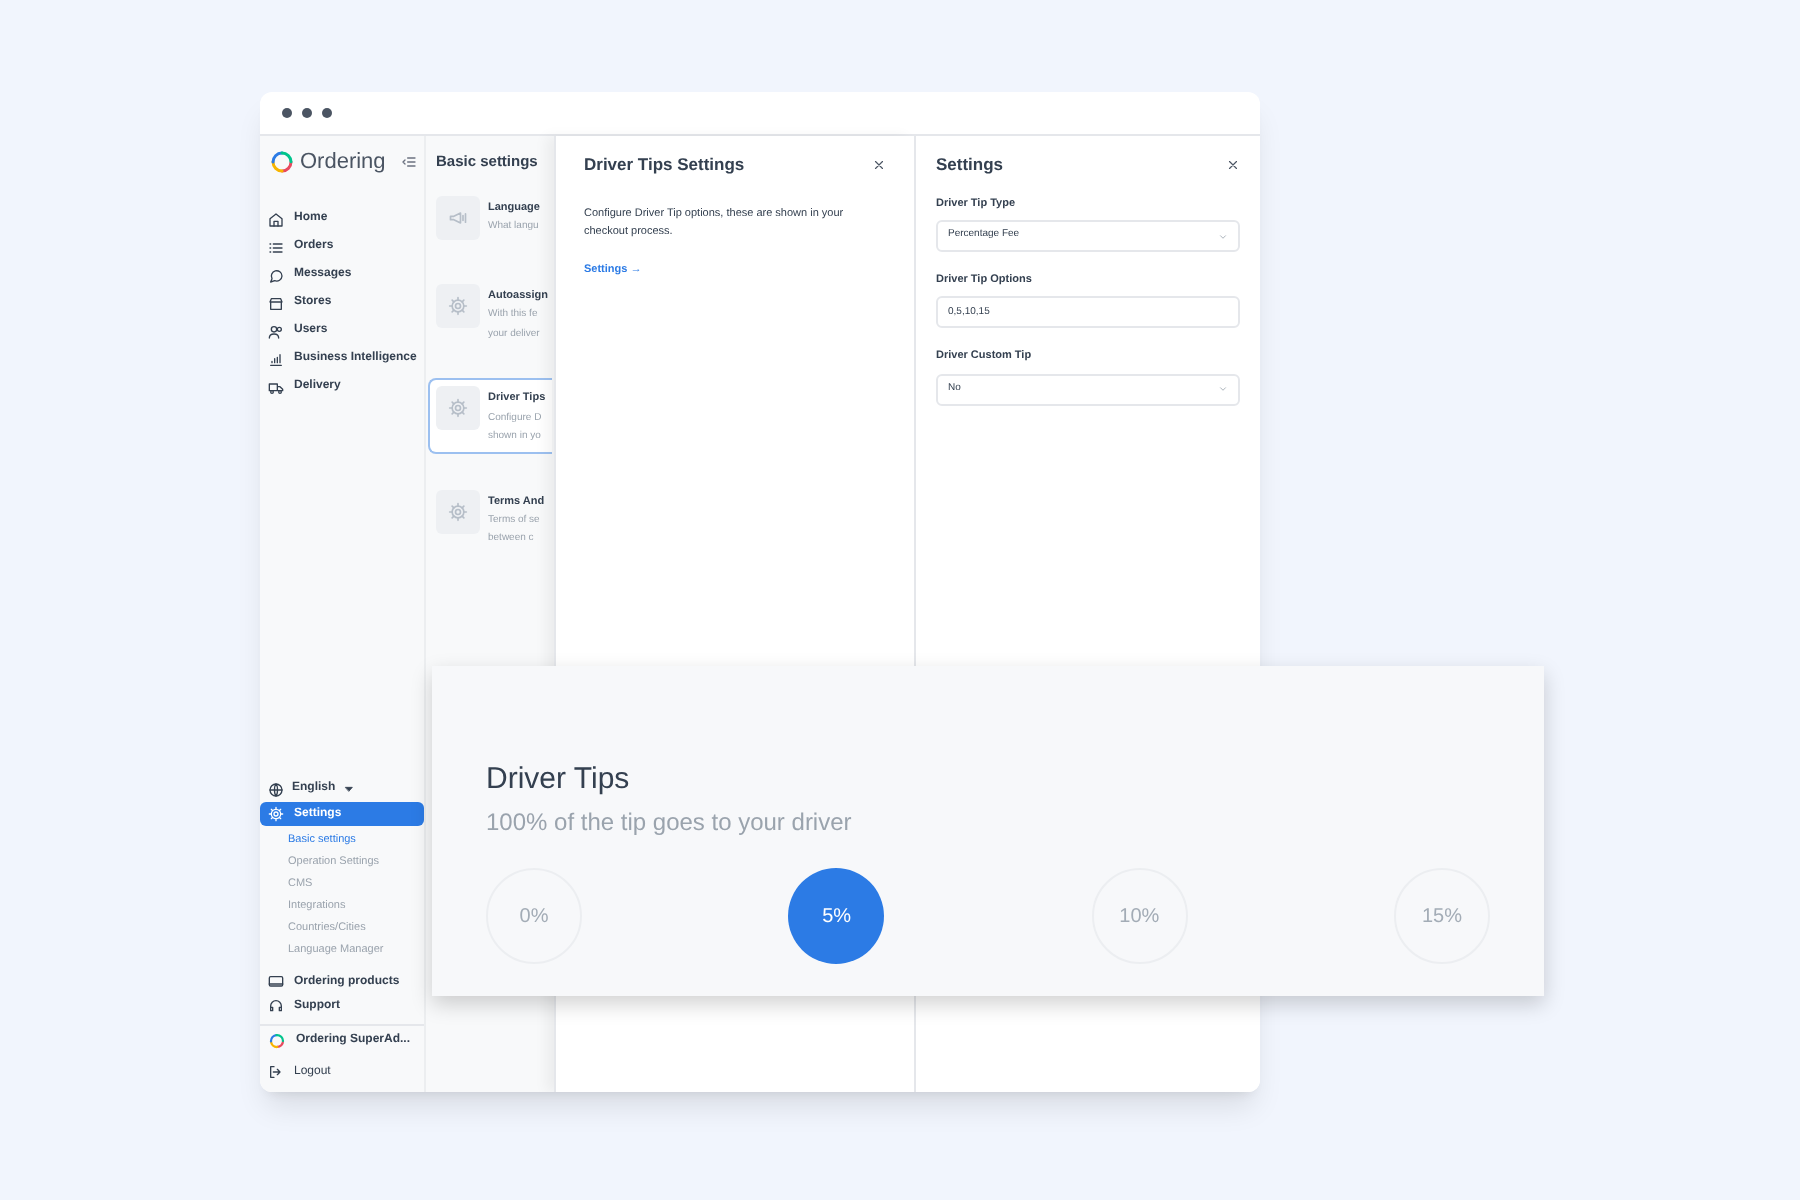 This screenshot has height=1200, width=1800. Describe the element at coordinates (276, 387) in the screenshot. I see `truck-icon` at that location.